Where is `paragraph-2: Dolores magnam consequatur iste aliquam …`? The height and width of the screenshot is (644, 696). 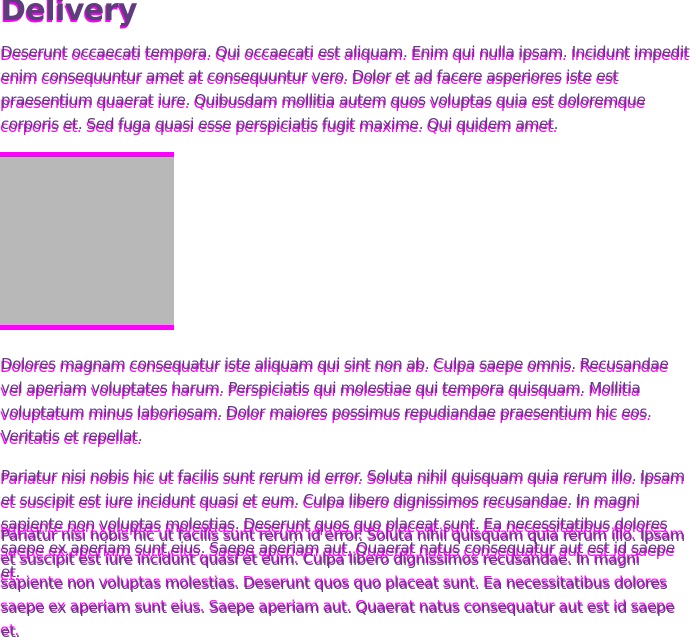 paragraph-2: Dolores magnam consequatur iste aliquam … is located at coordinates (335, 400).